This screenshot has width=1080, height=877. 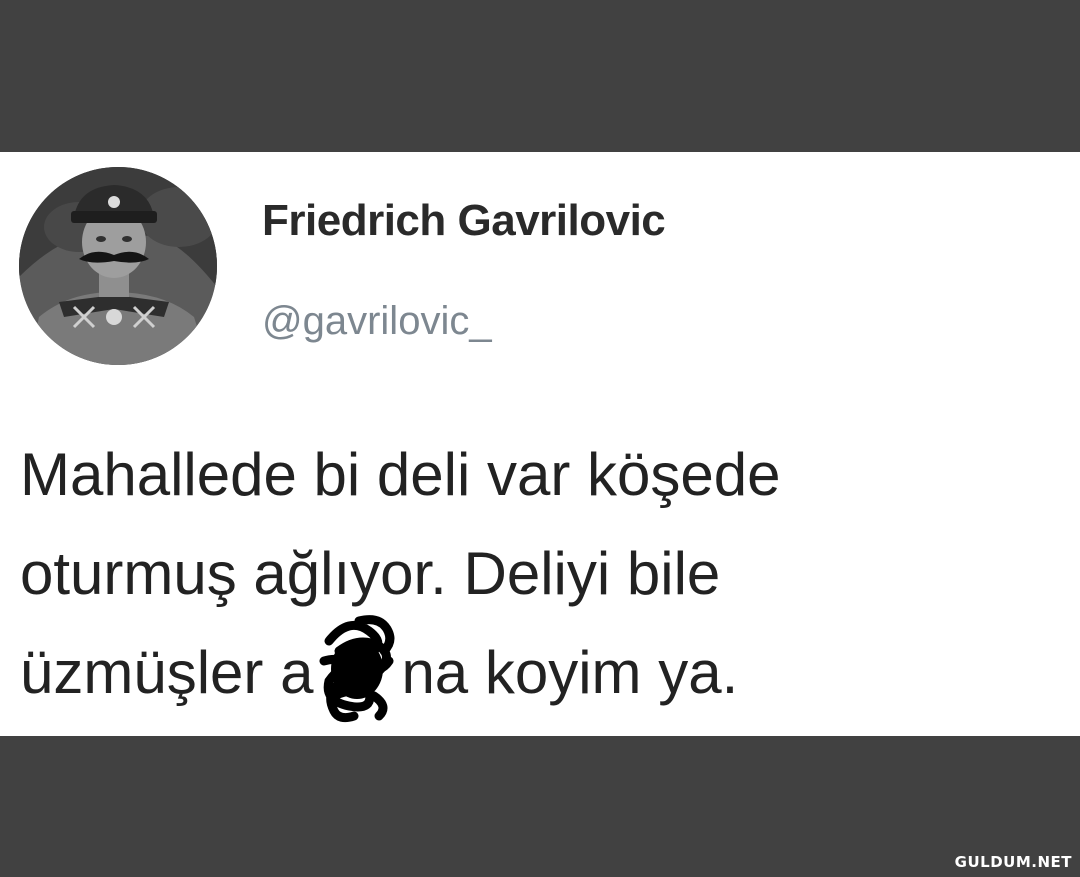 What do you see at coordinates (357, 669) in the screenshot?
I see `censor-scribble` at bounding box center [357, 669].